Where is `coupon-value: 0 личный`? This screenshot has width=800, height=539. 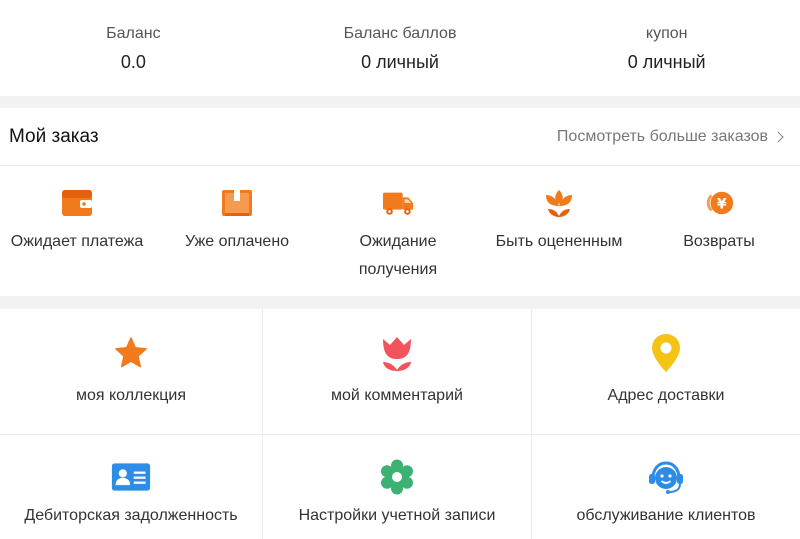
coupon-value: 0 личный is located at coordinates (666, 62).